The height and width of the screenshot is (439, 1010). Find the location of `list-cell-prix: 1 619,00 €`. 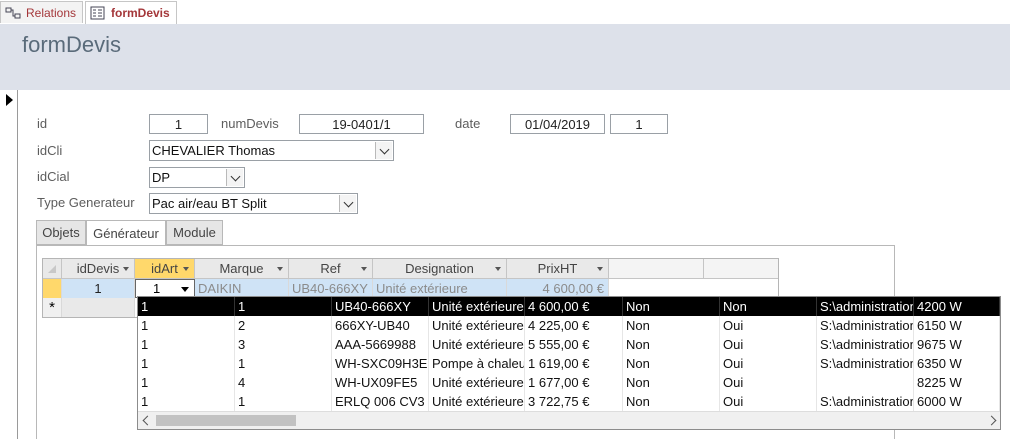

list-cell-prix: 1 619,00 € is located at coordinates (574, 363).